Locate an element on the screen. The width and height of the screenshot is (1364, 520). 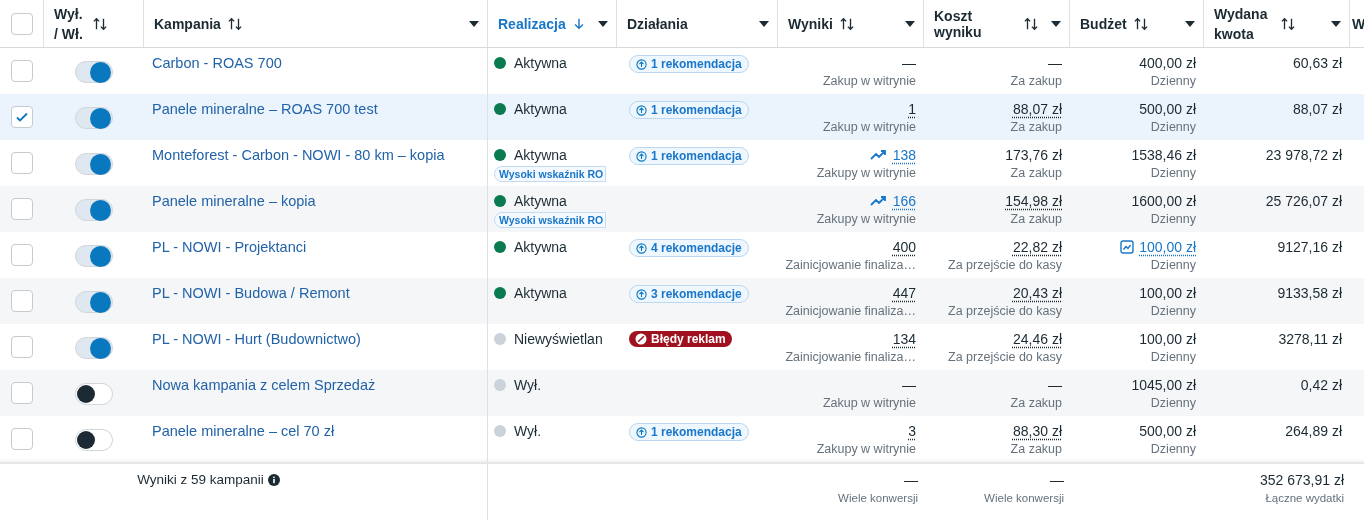
column-header: Wył. / Wł. is located at coordinates (70, 23).